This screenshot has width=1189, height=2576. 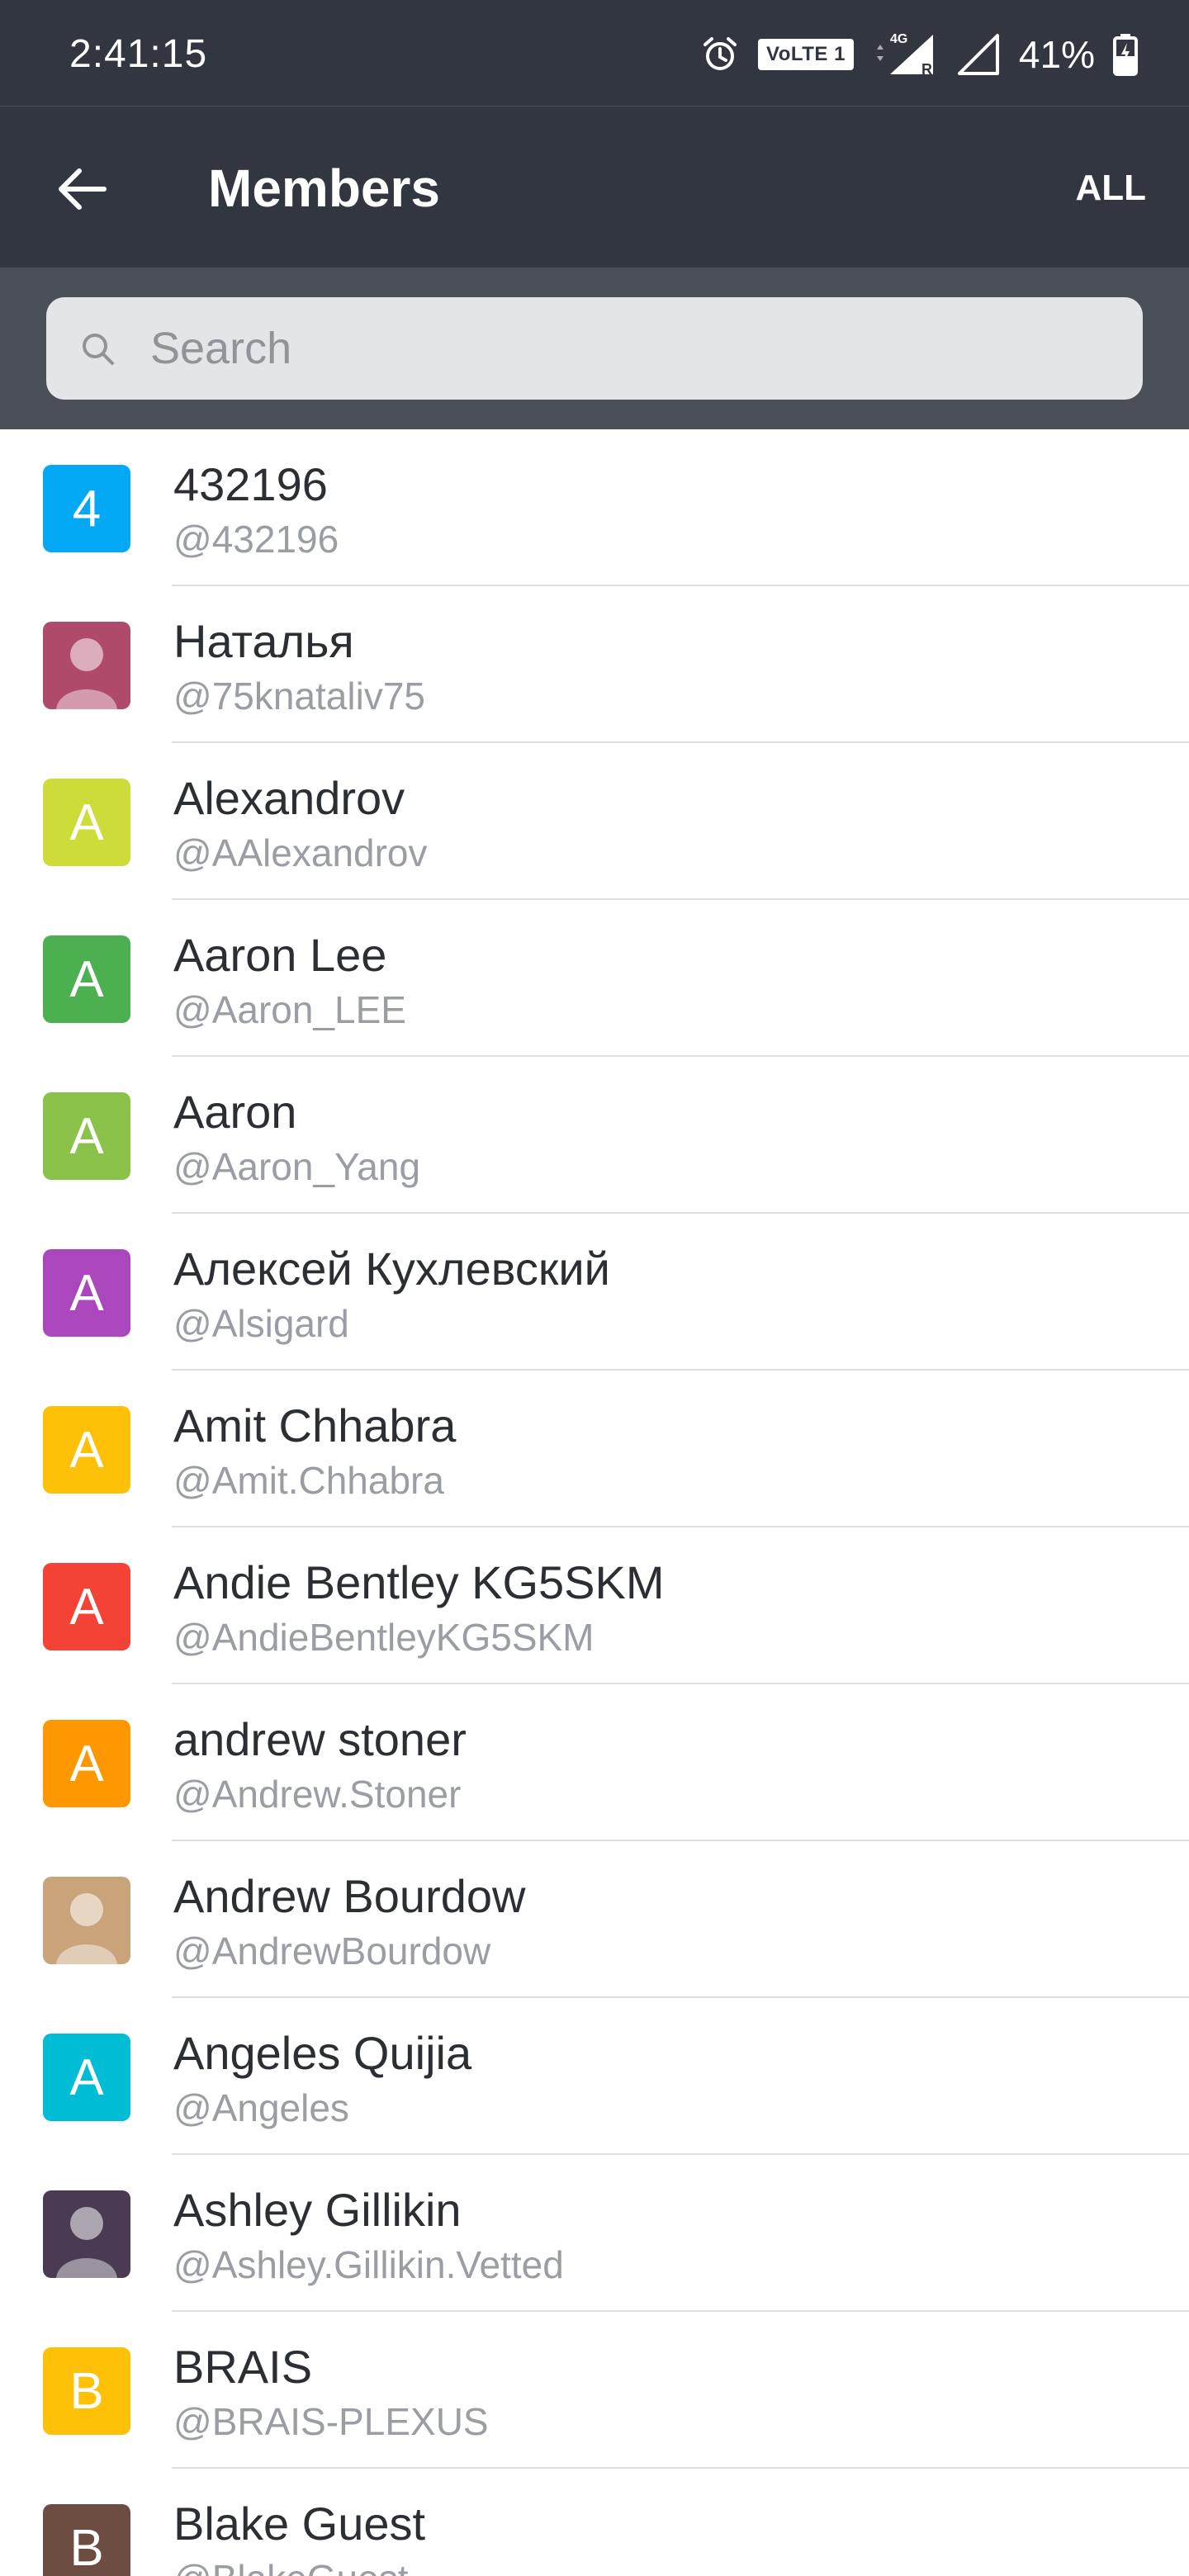 What do you see at coordinates (594, 2390) in the screenshot?
I see `member-row: B BRAIS @BRAIS-PLEXUS` at bounding box center [594, 2390].